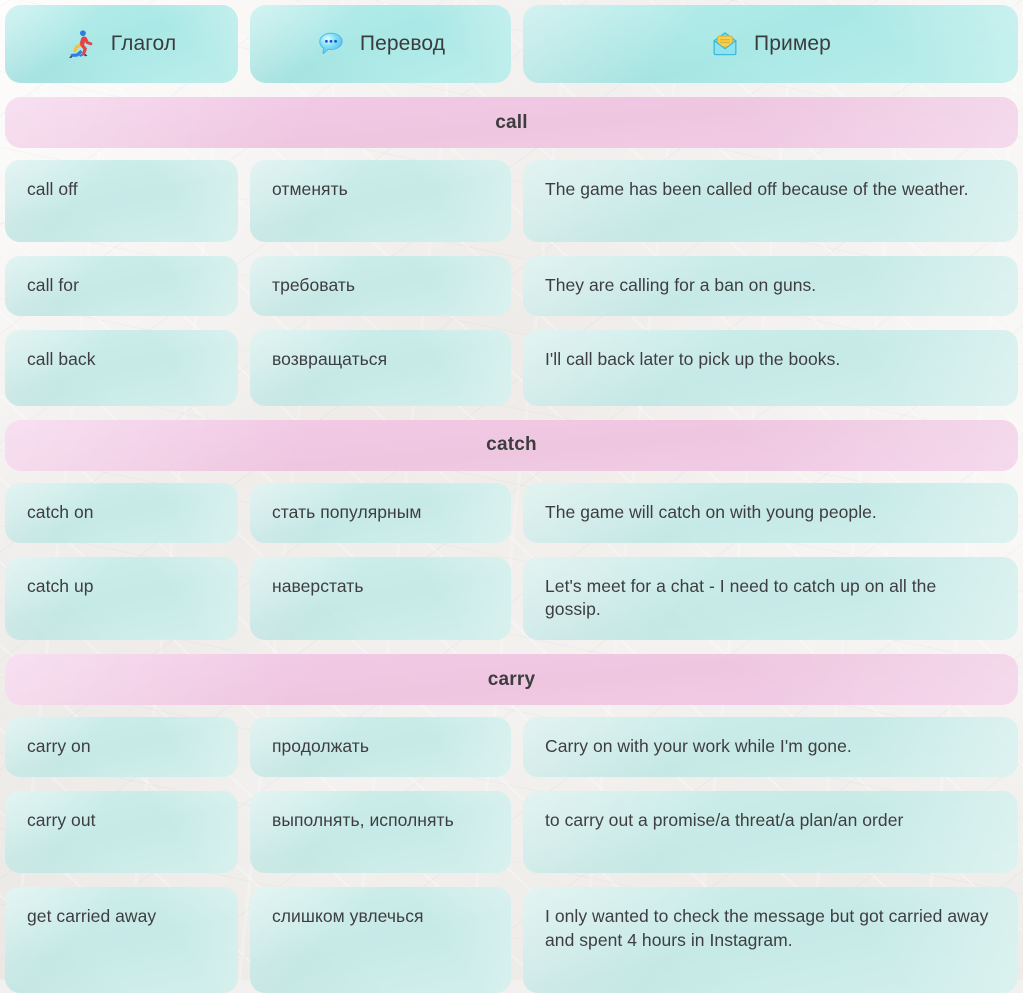  What do you see at coordinates (681, 285) in the screenshot?
I see `example-text: They are calling for a ban on guns.` at bounding box center [681, 285].